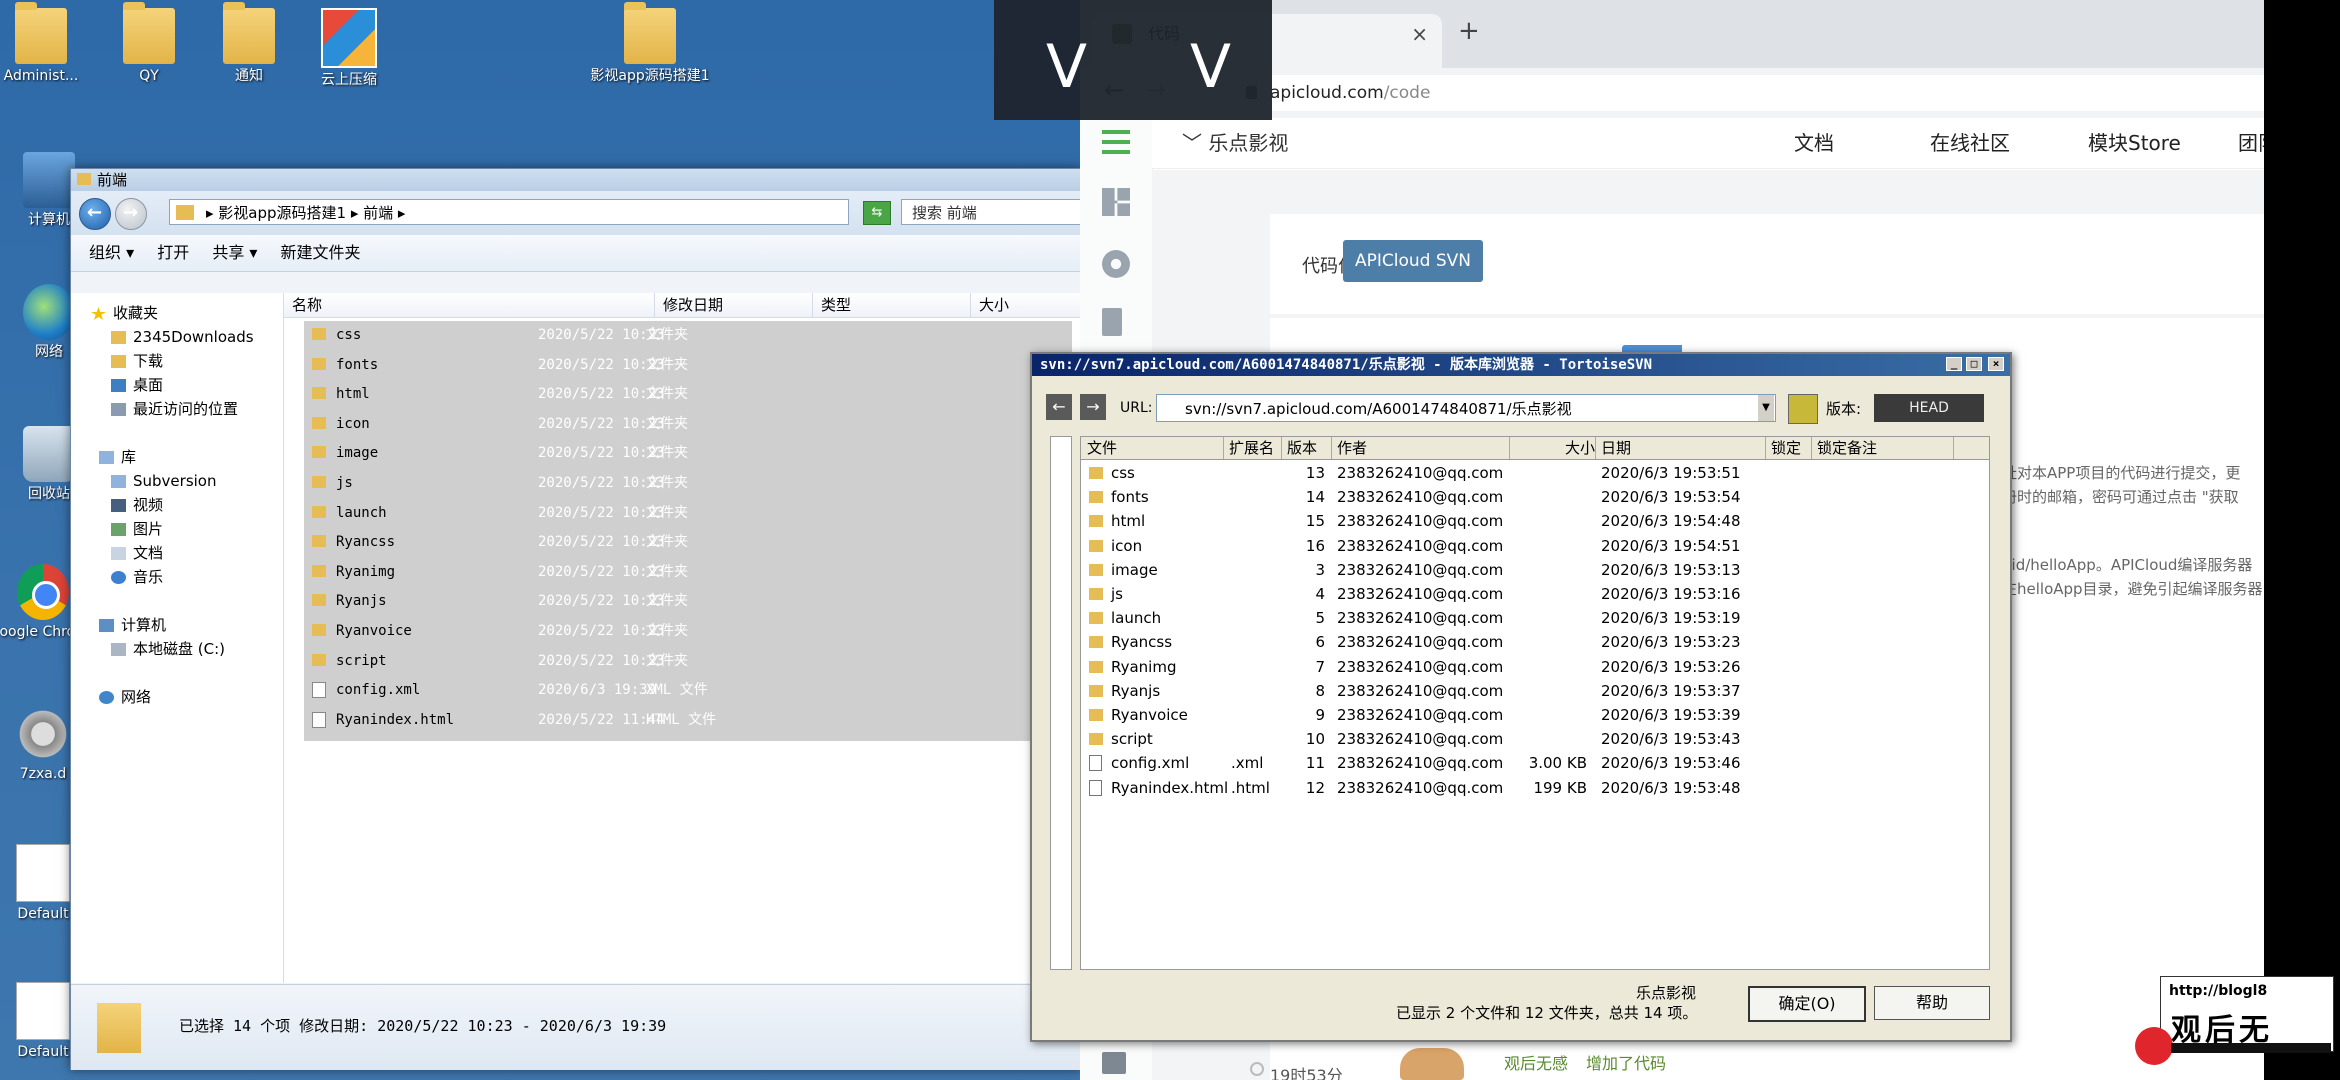  I want to click on new-tab-button: +, so click(1469, 31).